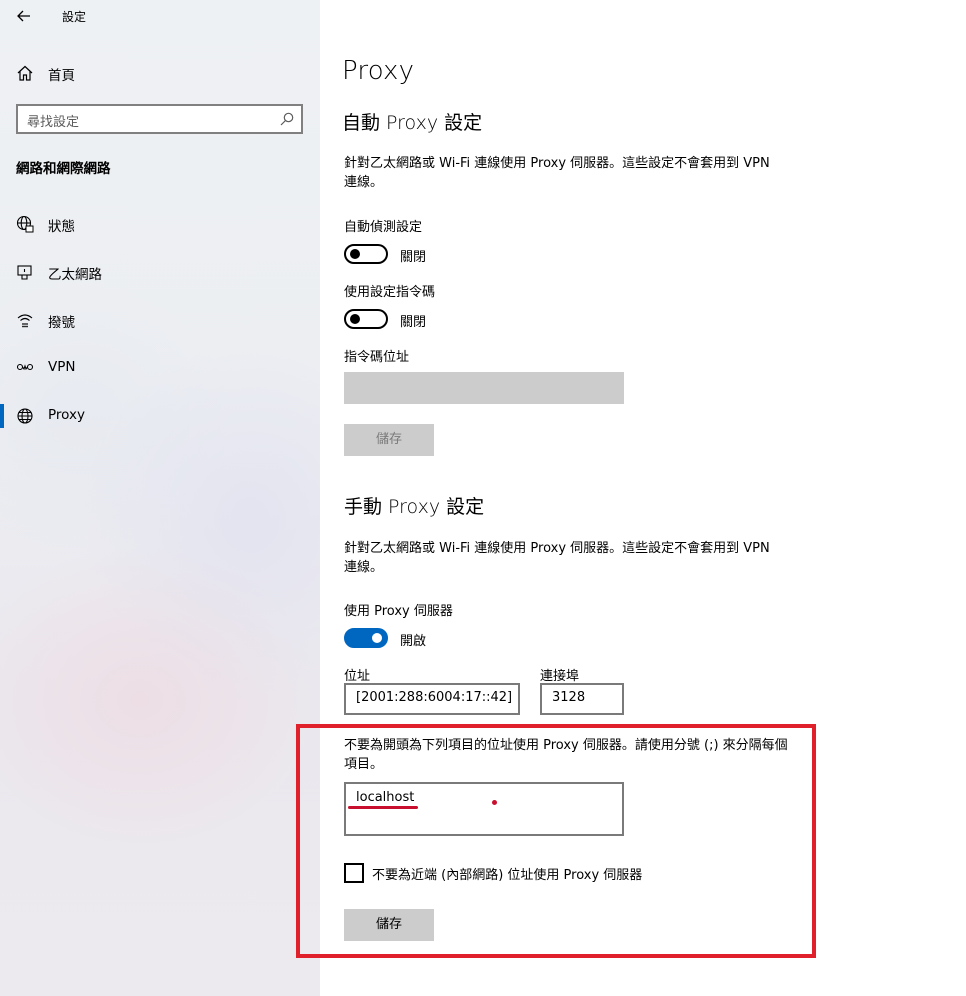  Describe the element at coordinates (390, 292) in the screenshot. I see `setup-script-label: 使用設定指令碼` at that location.